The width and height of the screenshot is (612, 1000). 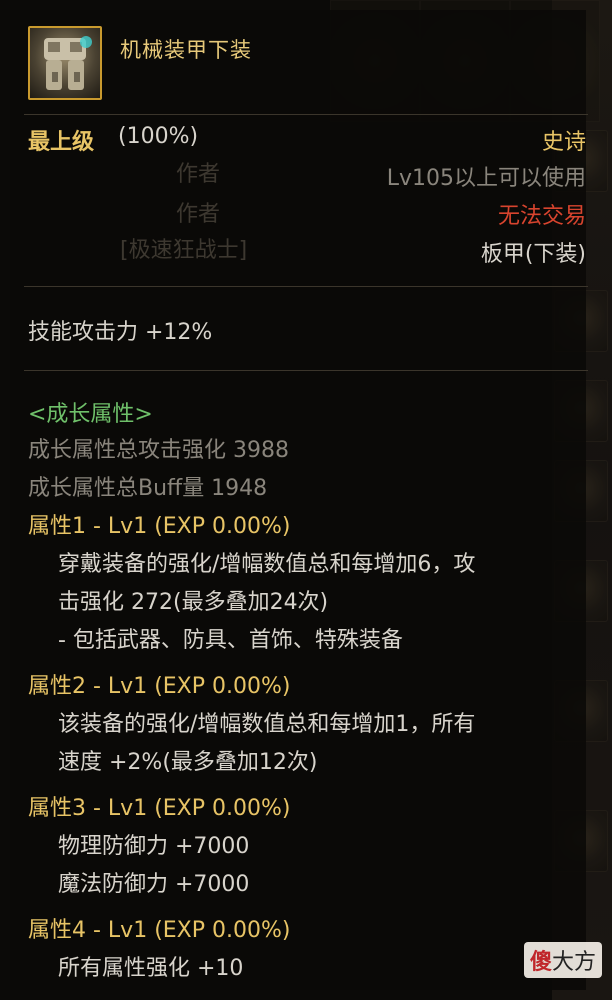 I want to click on attribute-line: 物理防御力 +7000, so click(x=154, y=846).